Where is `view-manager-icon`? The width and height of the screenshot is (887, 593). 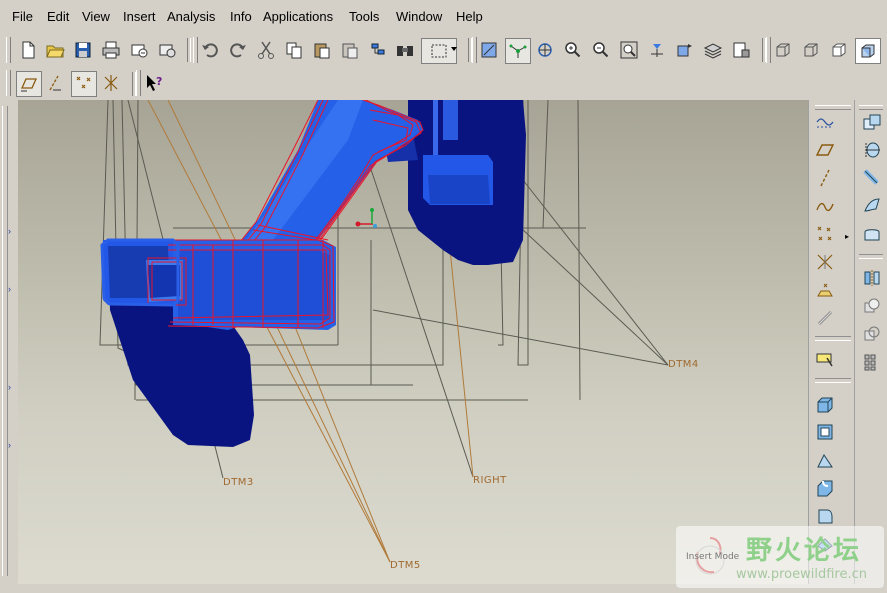
view-manager-icon is located at coordinates (741, 50).